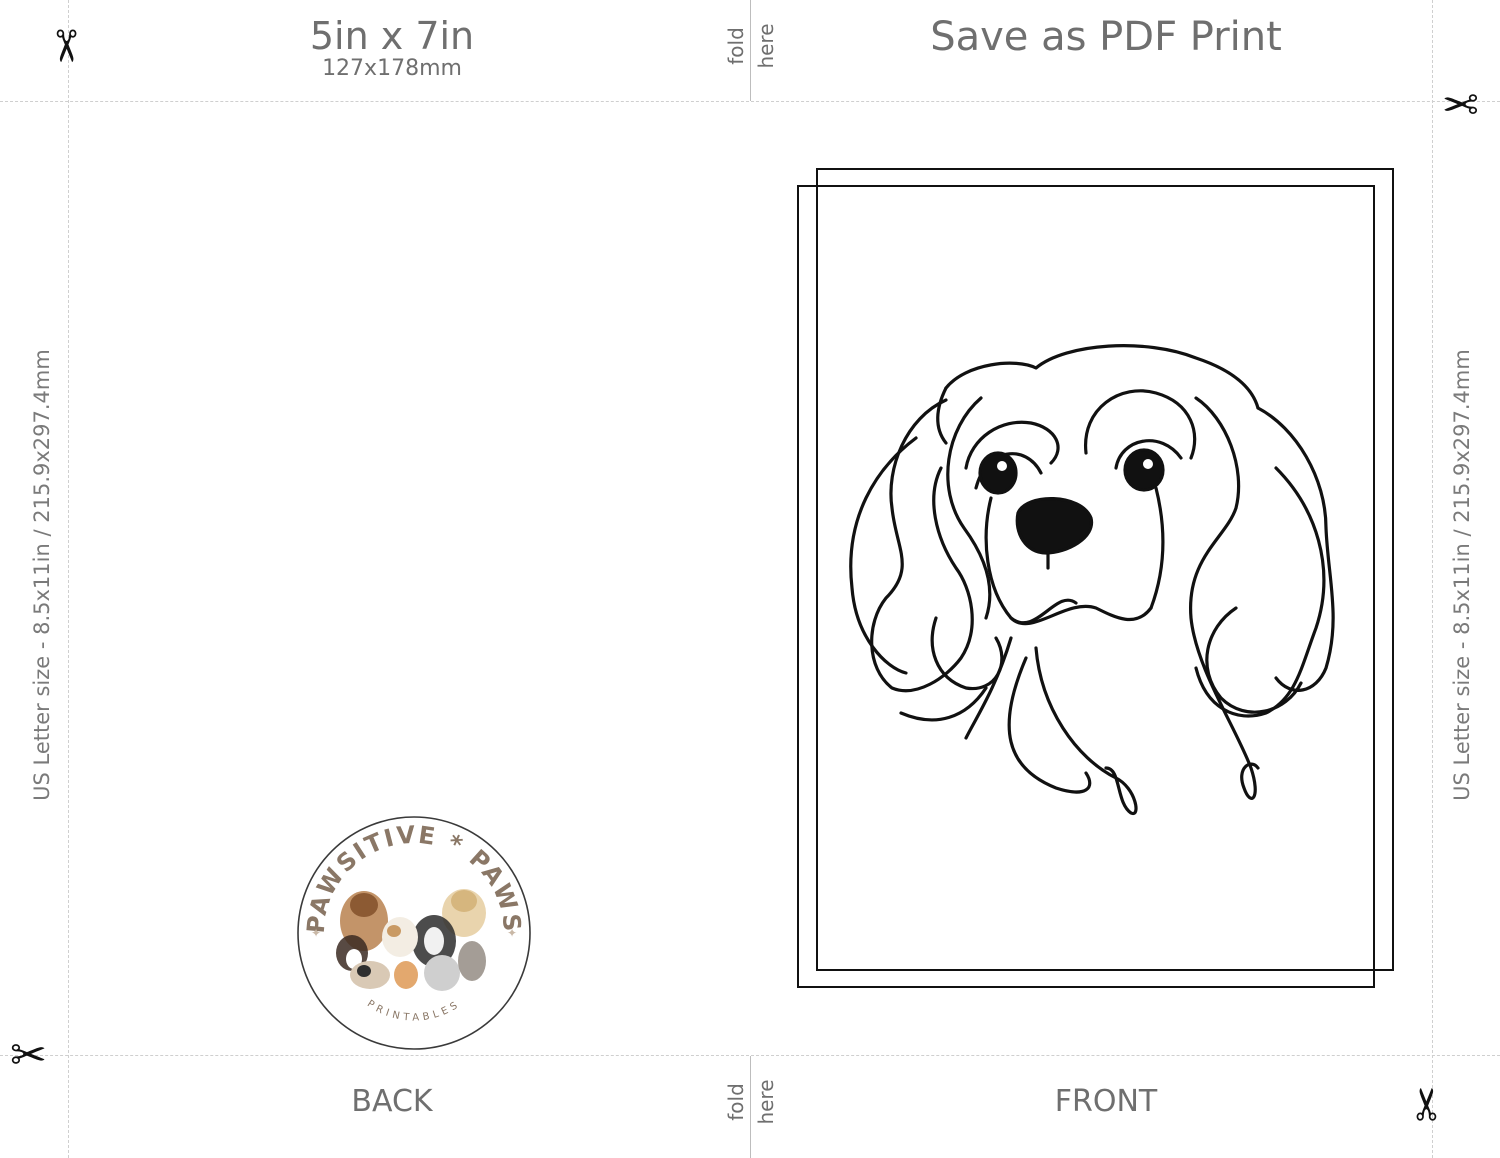 This screenshot has width=1500, height=1158. Describe the element at coordinates (750, 50) in the screenshot. I see `fold-line-top` at that location.